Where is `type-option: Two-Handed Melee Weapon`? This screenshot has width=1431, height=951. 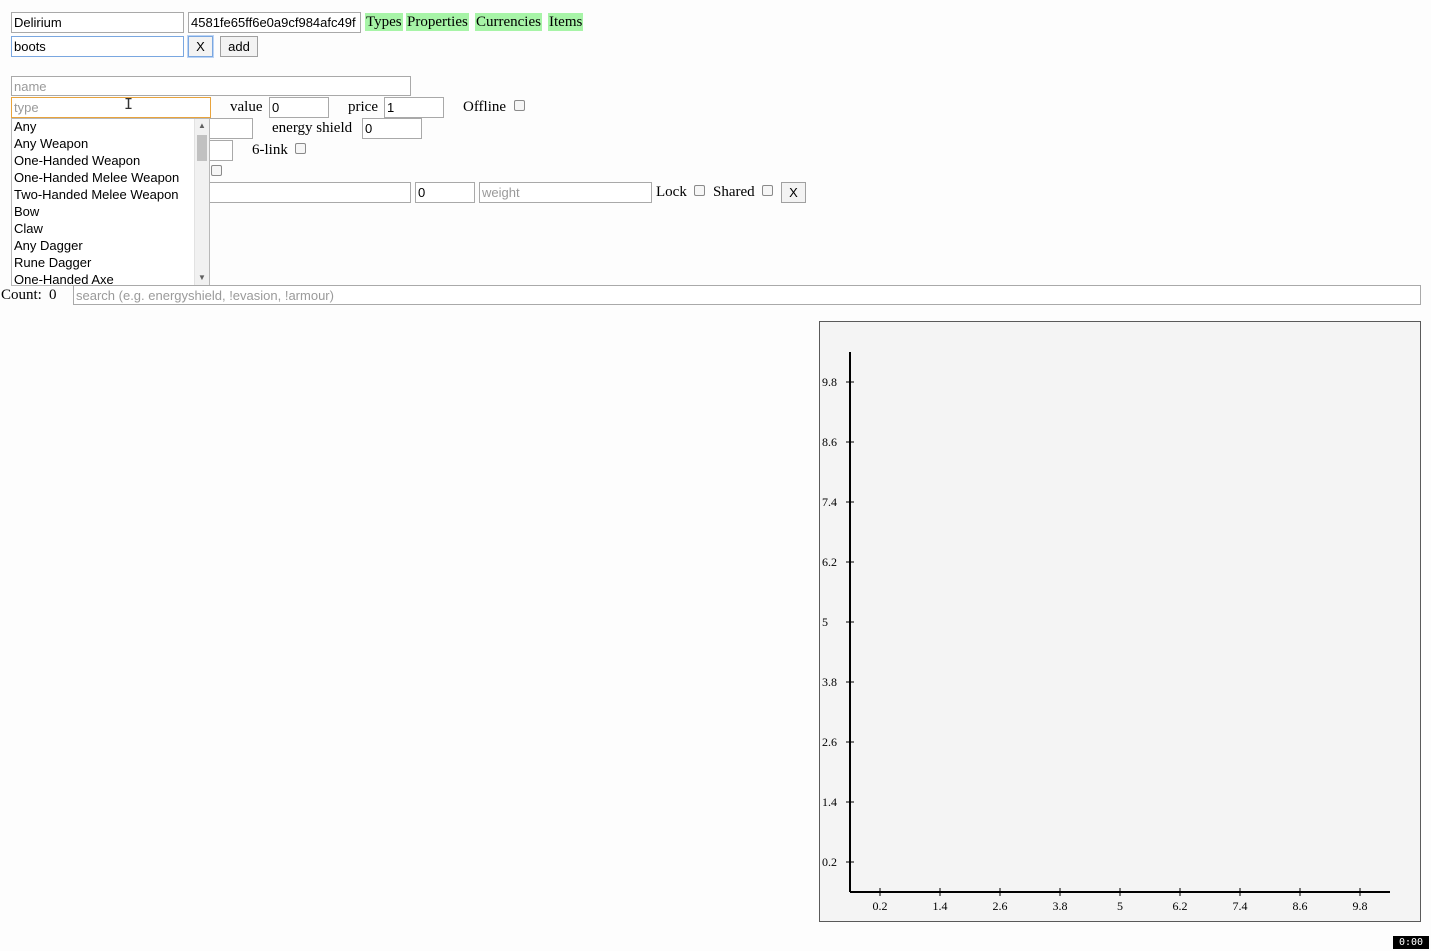
type-option: Two-Handed Melee Weapon is located at coordinates (110, 195).